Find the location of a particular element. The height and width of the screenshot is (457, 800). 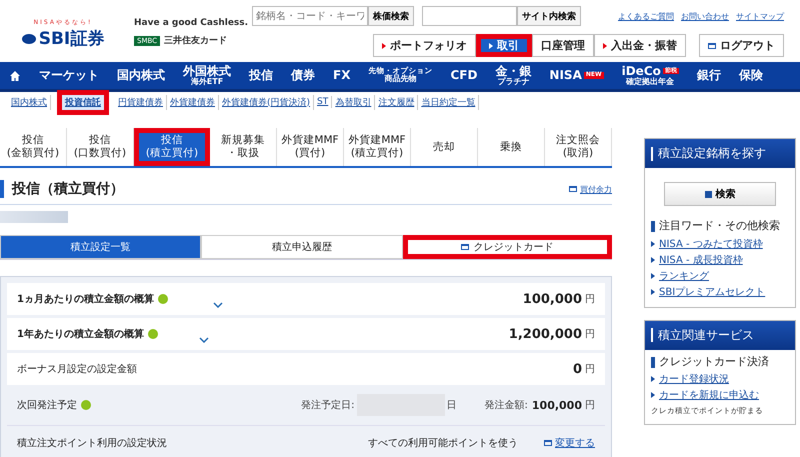

header-nav-button: 入出金・振替 is located at coordinates (640, 45).